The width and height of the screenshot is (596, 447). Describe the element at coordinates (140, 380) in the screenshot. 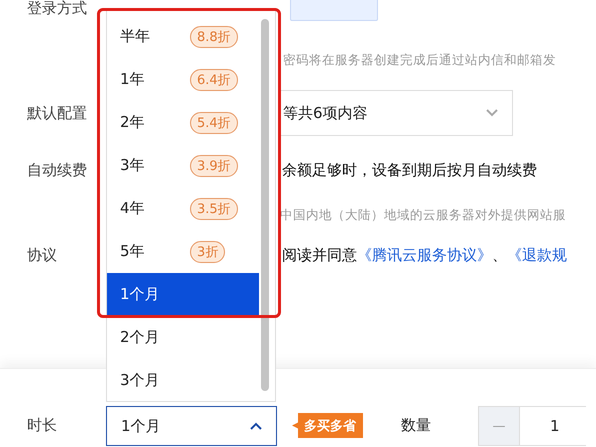

I see `option-label: 3个月` at that location.